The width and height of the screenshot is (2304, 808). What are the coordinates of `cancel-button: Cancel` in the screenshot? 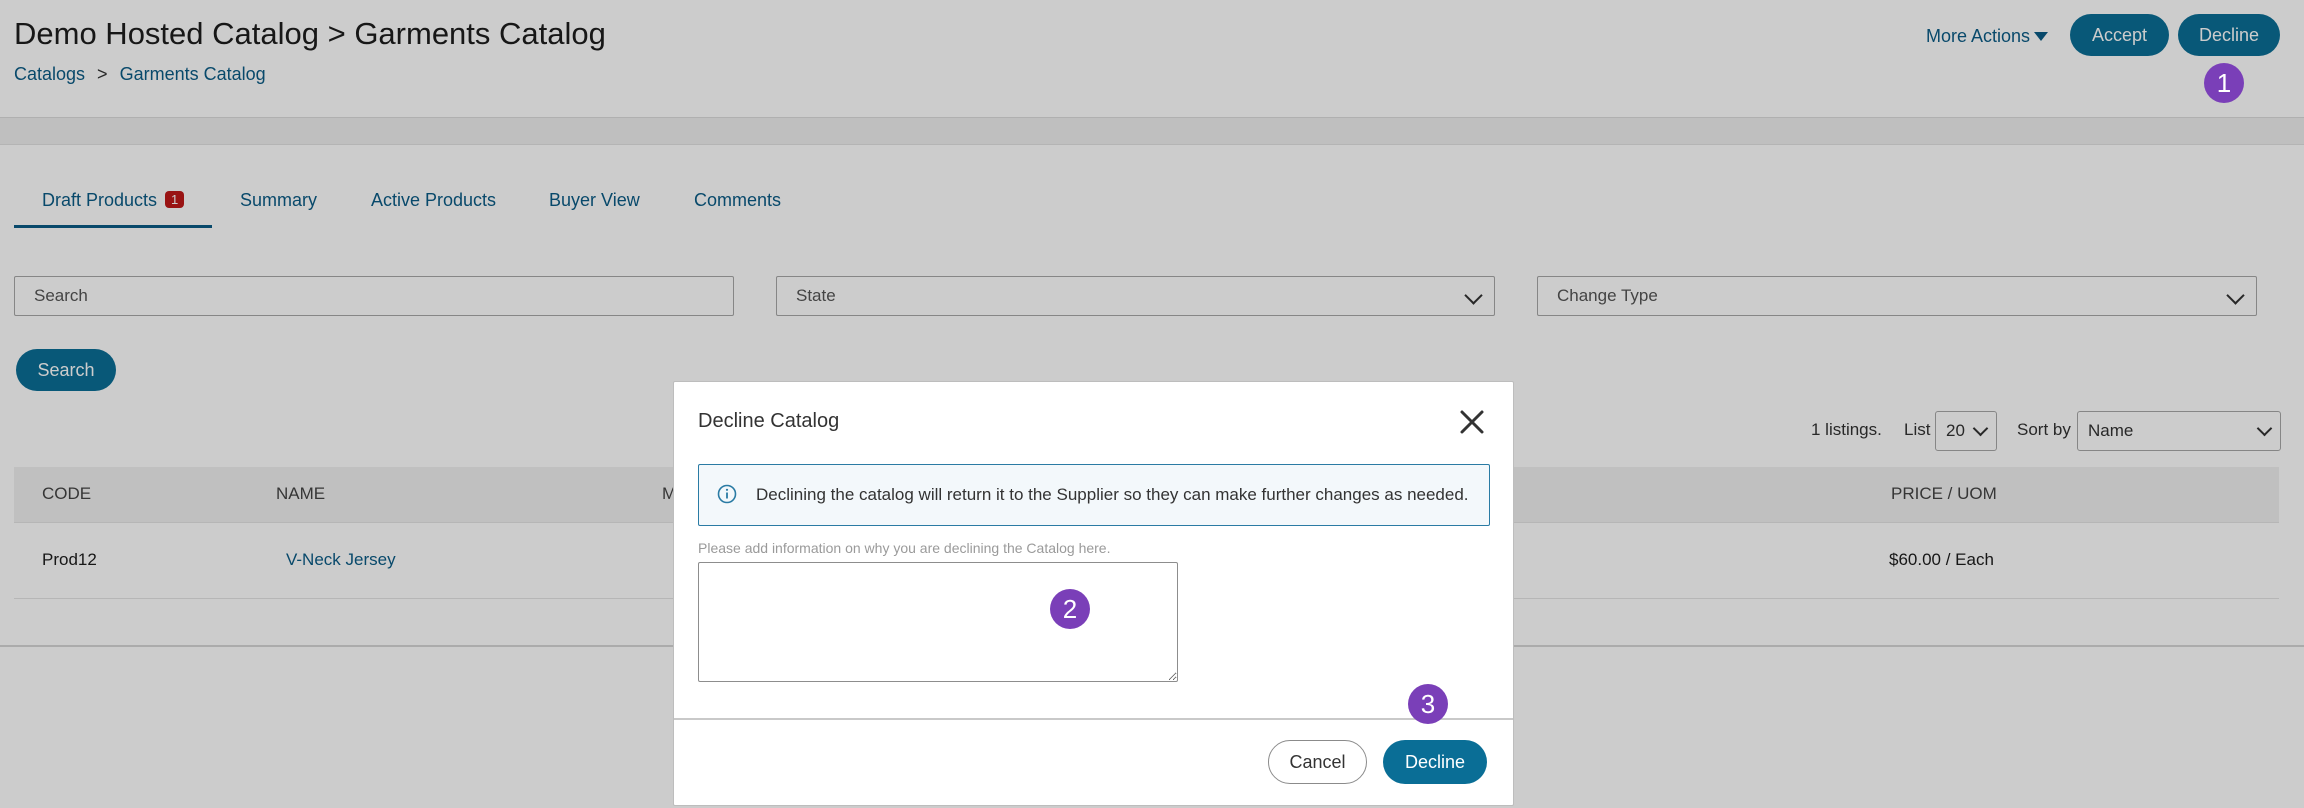 It's located at (1317, 762).